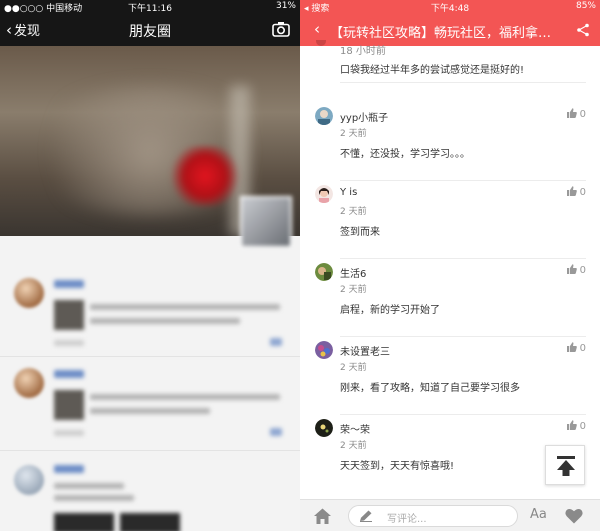 Image resolution: width=600 pixels, height=531 pixels. I want to click on comment-item: yyp小瓶子 2 天前 不懂，还没投，学习学习。。。 0, so click(450, 142).